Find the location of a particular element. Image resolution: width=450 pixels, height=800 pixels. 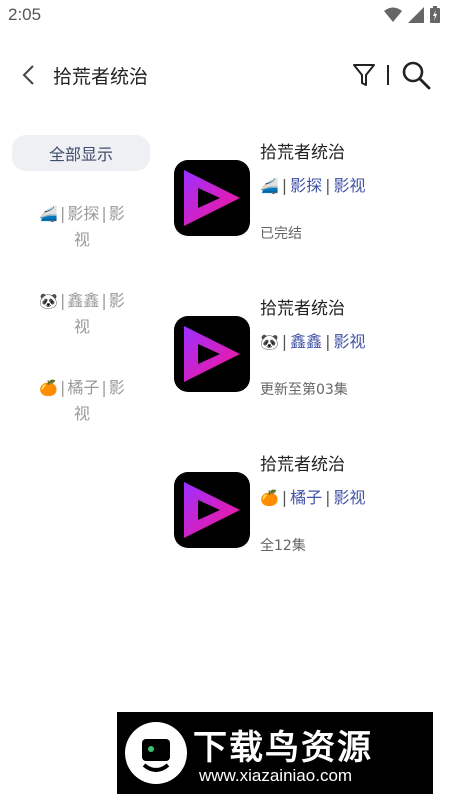

sidebar-item-name: 鑫鑫 is located at coordinates (83, 300).